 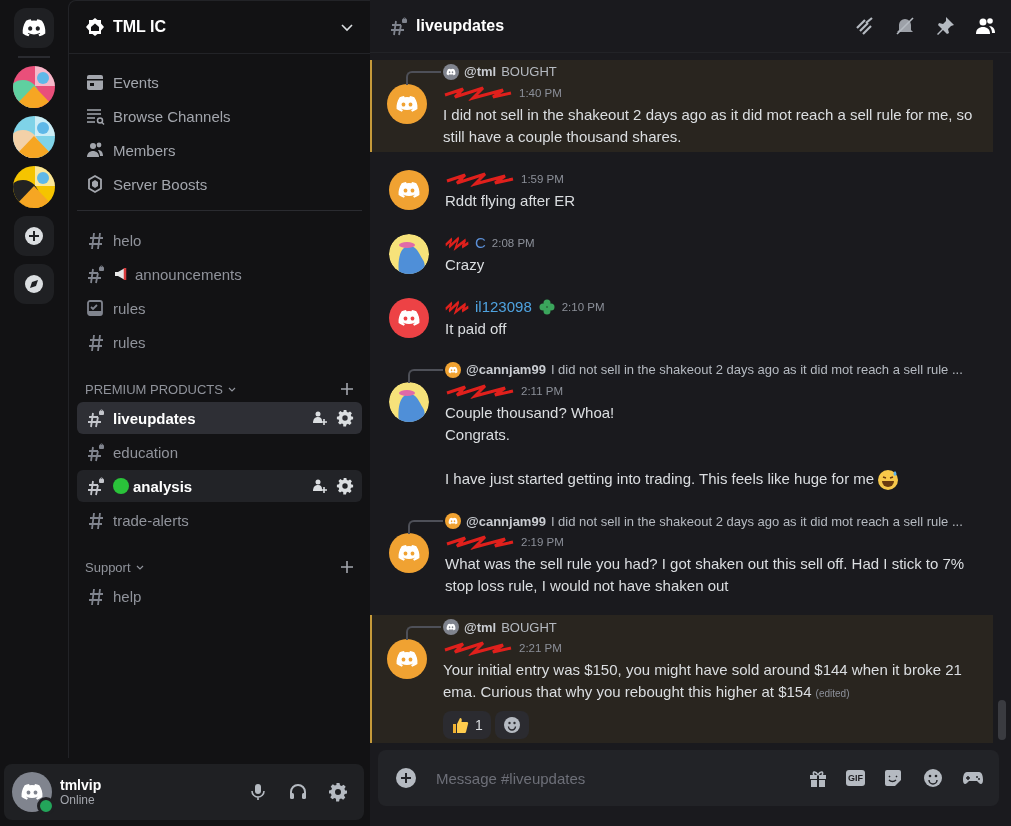 What do you see at coordinates (480, 243) in the screenshot?
I see `author-name: C` at bounding box center [480, 243].